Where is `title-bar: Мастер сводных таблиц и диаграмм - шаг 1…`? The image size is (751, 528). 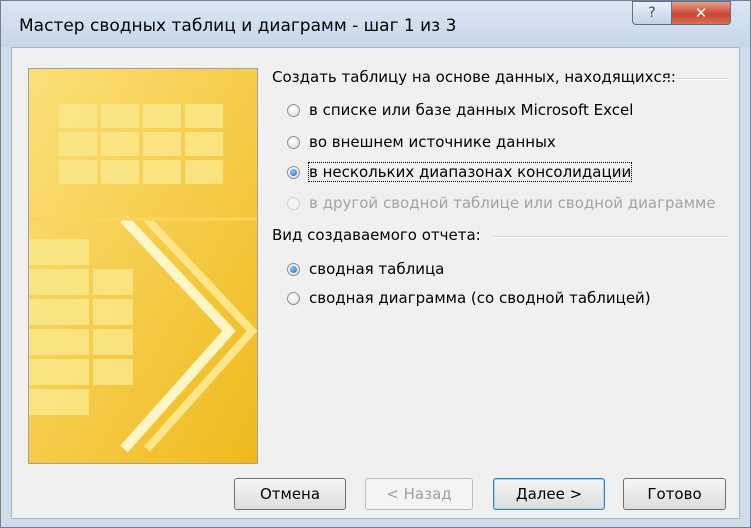 title-bar: Мастер сводных таблиц и диаграмм - шаг 1… is located at coordinates (375, 24).